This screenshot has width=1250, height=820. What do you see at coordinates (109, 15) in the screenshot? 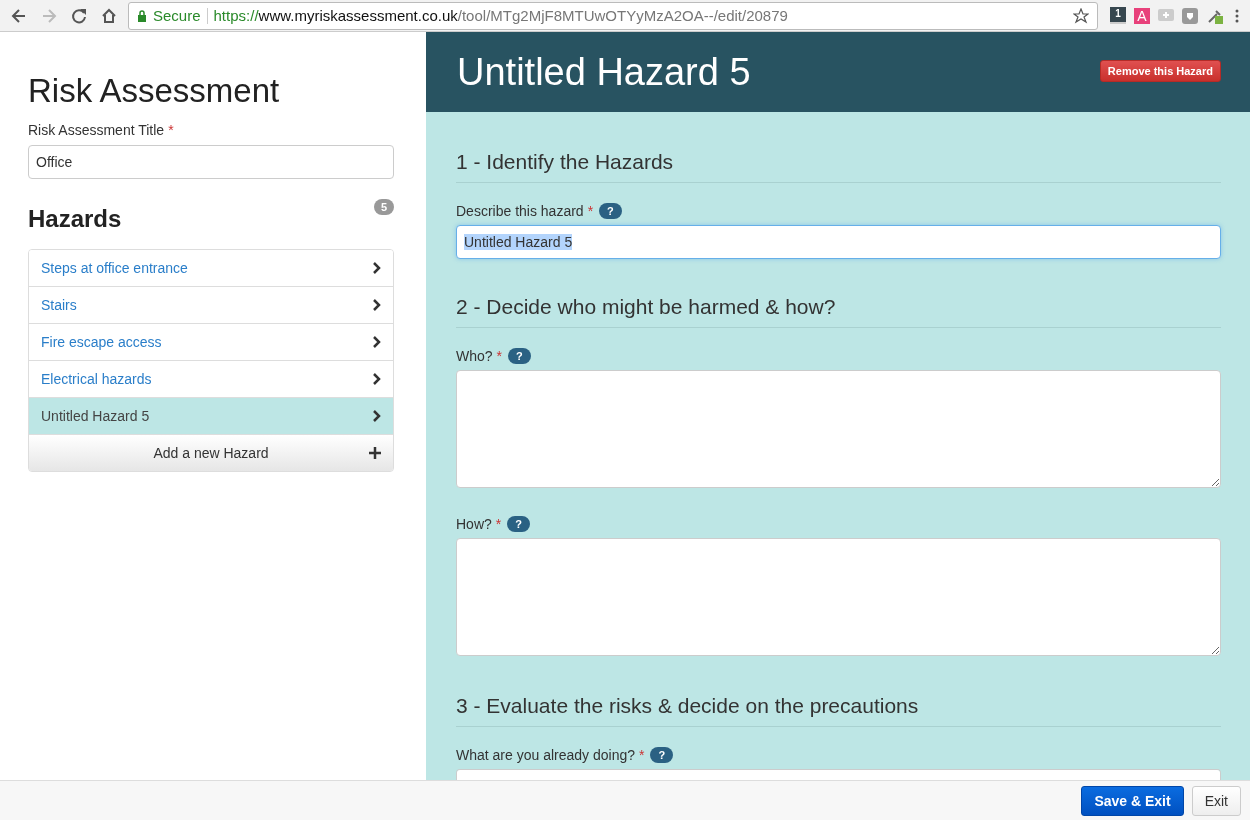
I see `home-icon` at bounding box center [109, 15].